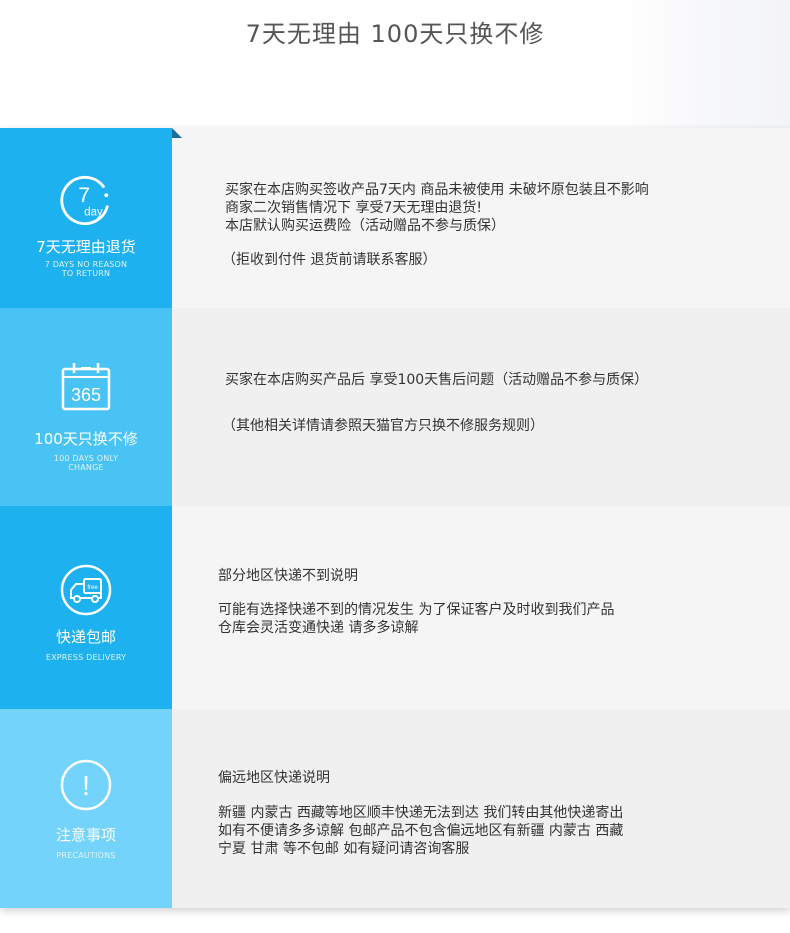 This screenshot has height=933, width=790. I want to click on exclamation-icon: !, so click(86, 785).